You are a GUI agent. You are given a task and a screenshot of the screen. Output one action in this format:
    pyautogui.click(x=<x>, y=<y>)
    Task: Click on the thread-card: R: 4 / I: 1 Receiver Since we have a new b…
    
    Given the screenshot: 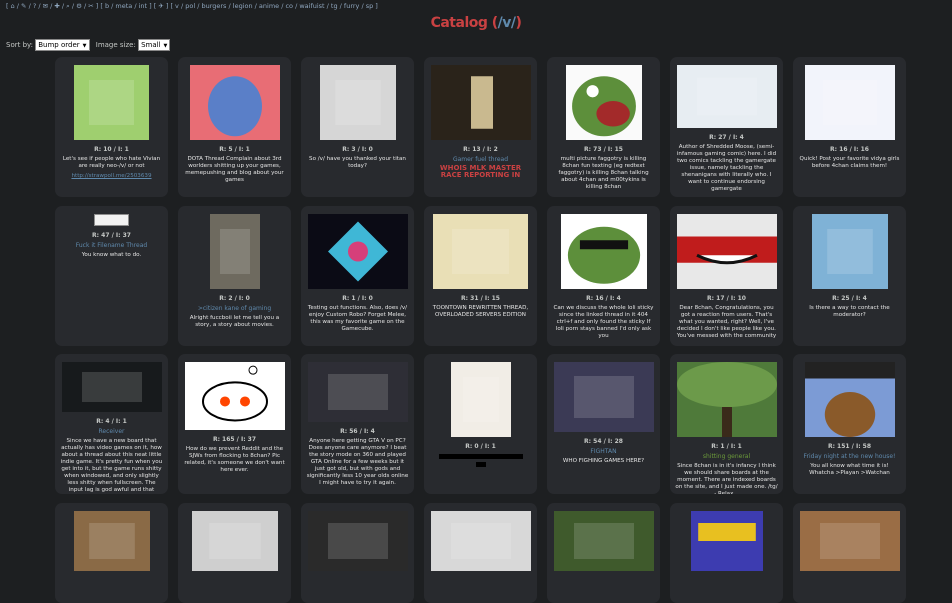 What is the action you would take?
    pyautogui.click(x=111, y=424)
    